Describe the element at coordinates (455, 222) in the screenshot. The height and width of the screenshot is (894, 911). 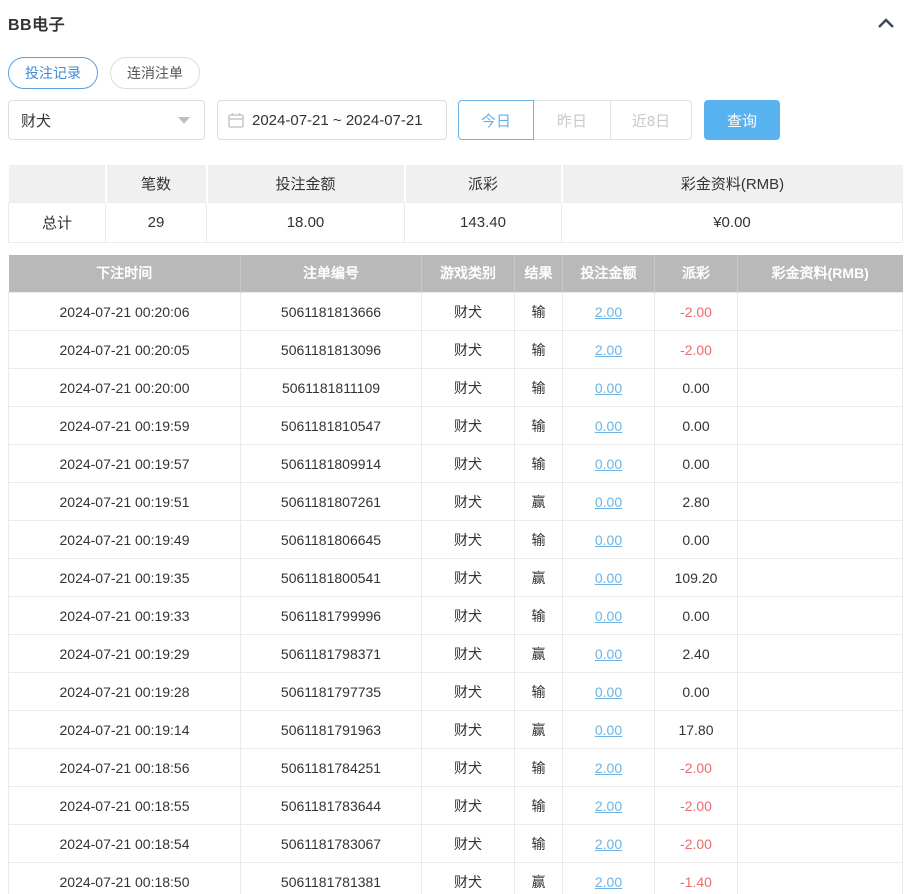
I see `summary-total-row: 总计 29 18.00 143.40 ¥0.00` at that location.